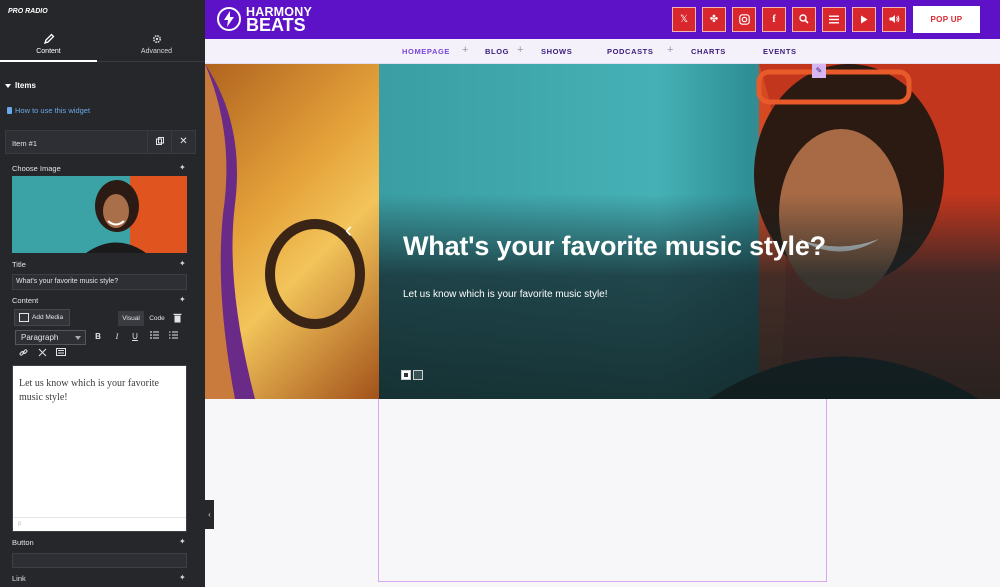  Describe the element at coordinates (426, 51) in the screenshot. I see `nav-item-homepage: HOMEPAGE` at that location.